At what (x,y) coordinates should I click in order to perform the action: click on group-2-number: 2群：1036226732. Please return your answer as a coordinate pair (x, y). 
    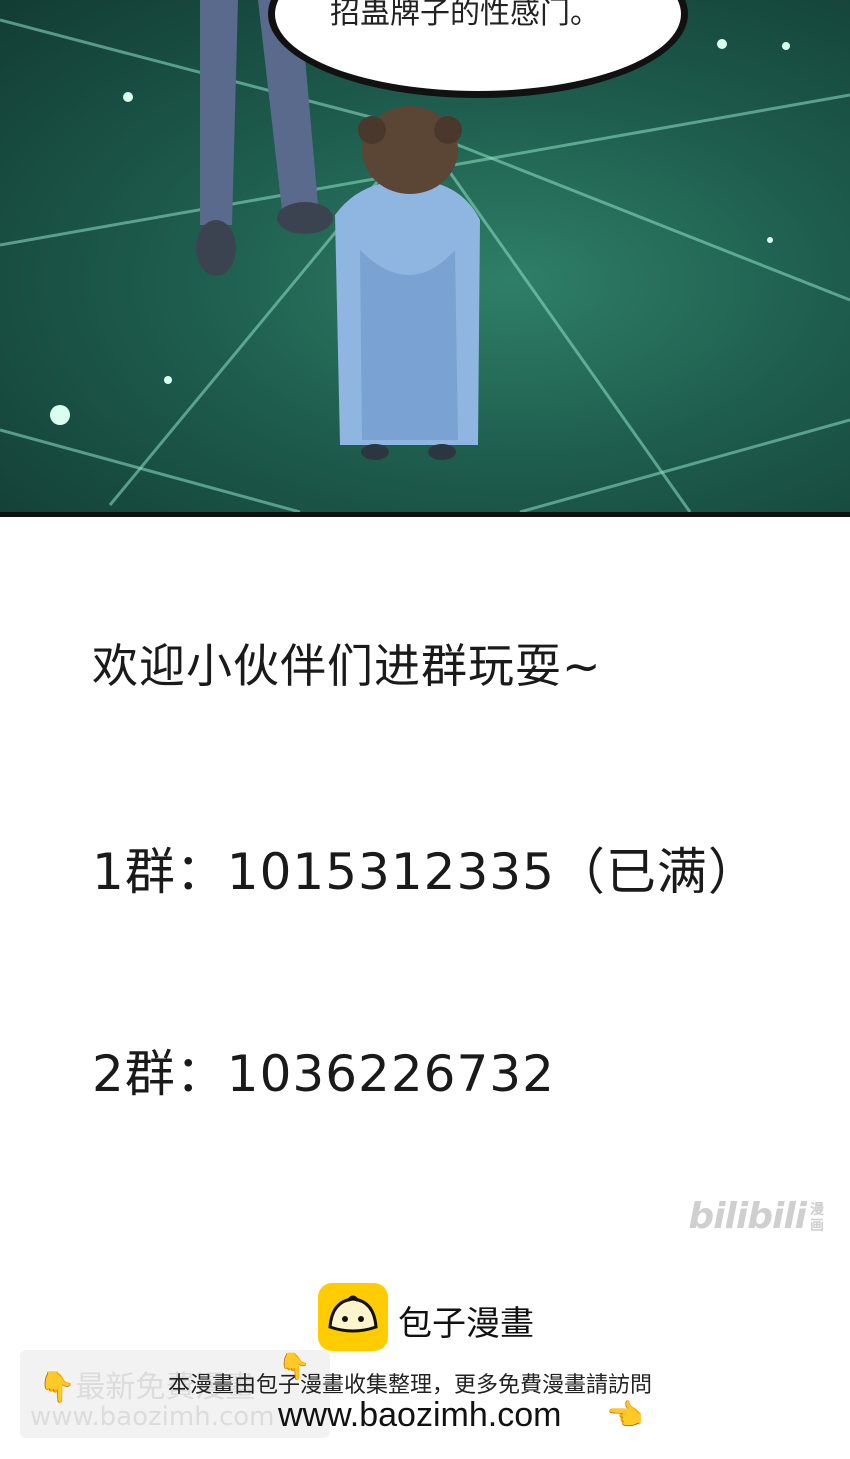
    Looking at the image, I should click on (323, 1074).